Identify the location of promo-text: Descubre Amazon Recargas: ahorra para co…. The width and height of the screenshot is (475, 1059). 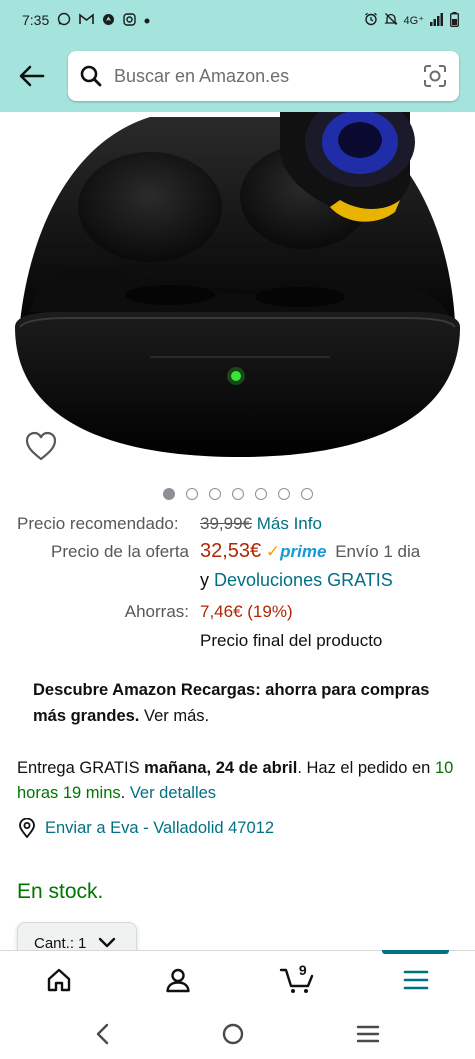
(231, 703).